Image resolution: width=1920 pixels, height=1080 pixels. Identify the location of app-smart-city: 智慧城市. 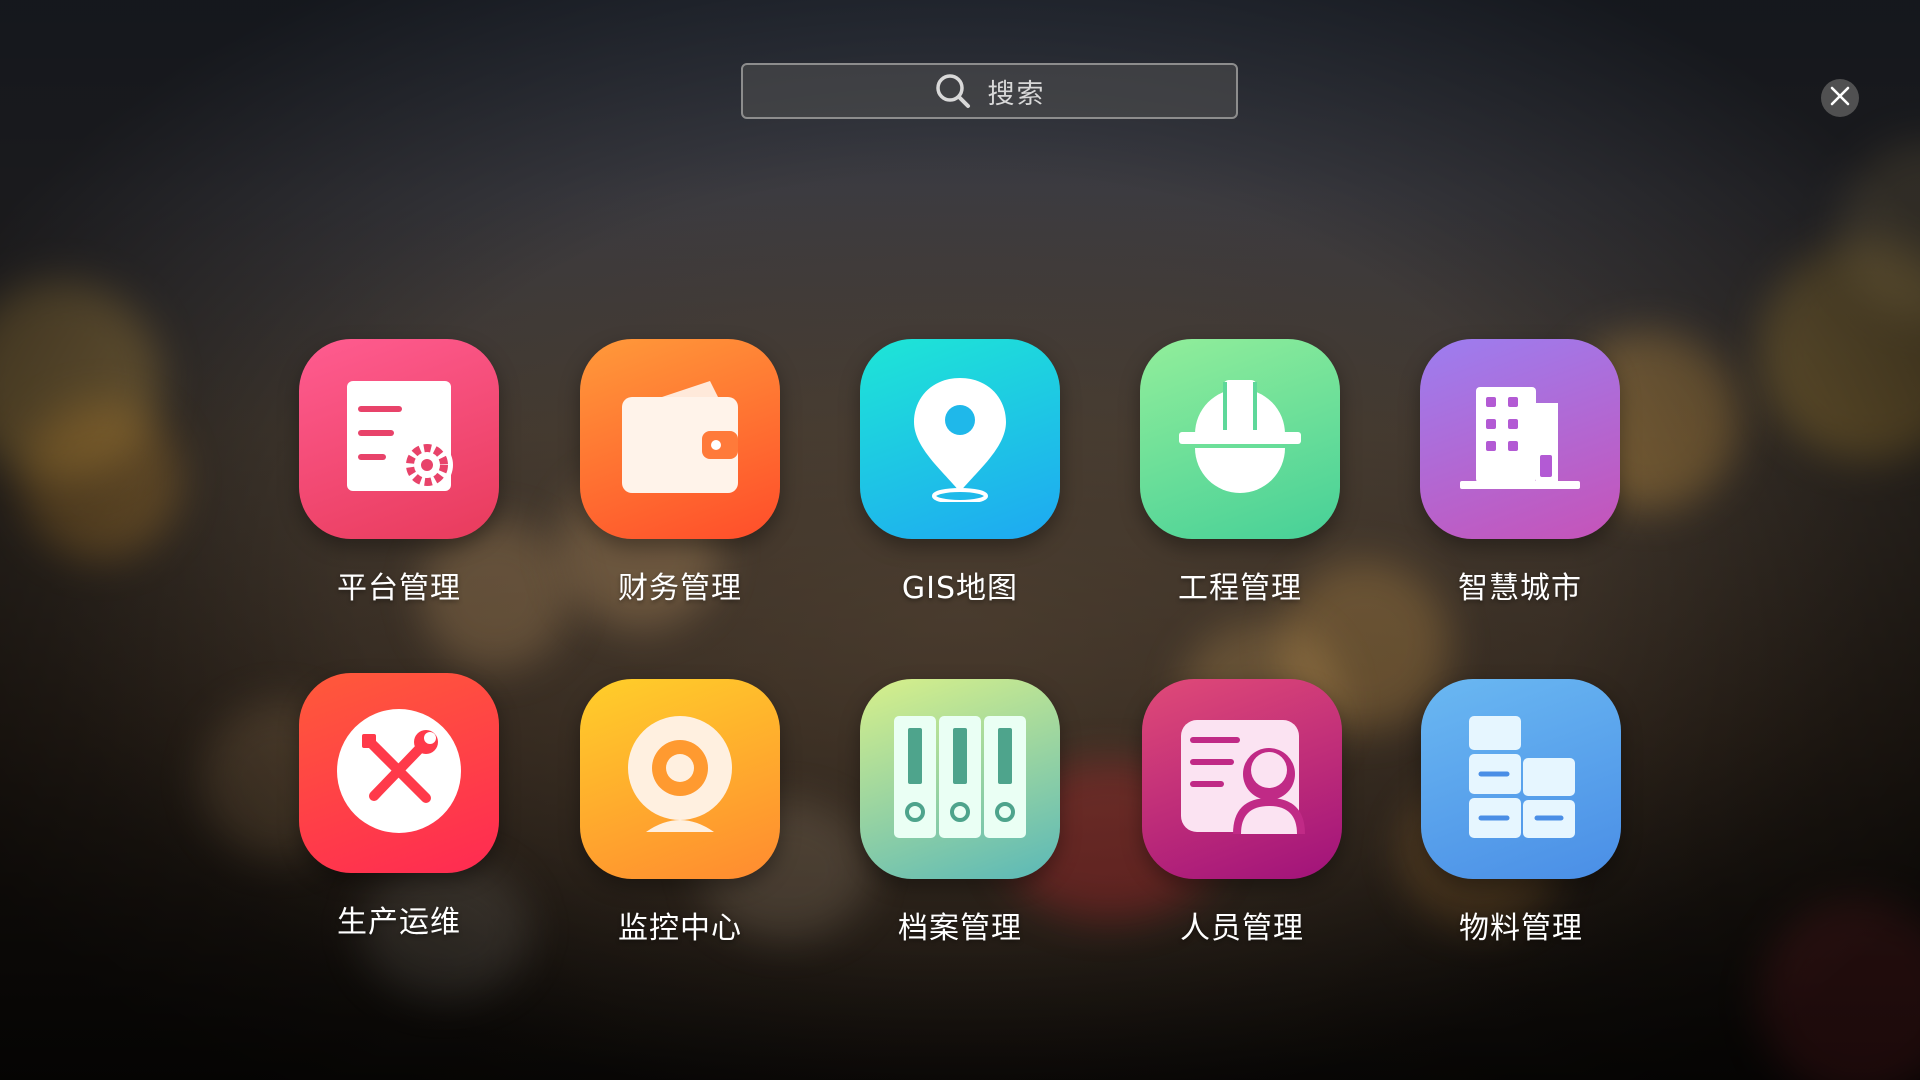
(1520, 473).